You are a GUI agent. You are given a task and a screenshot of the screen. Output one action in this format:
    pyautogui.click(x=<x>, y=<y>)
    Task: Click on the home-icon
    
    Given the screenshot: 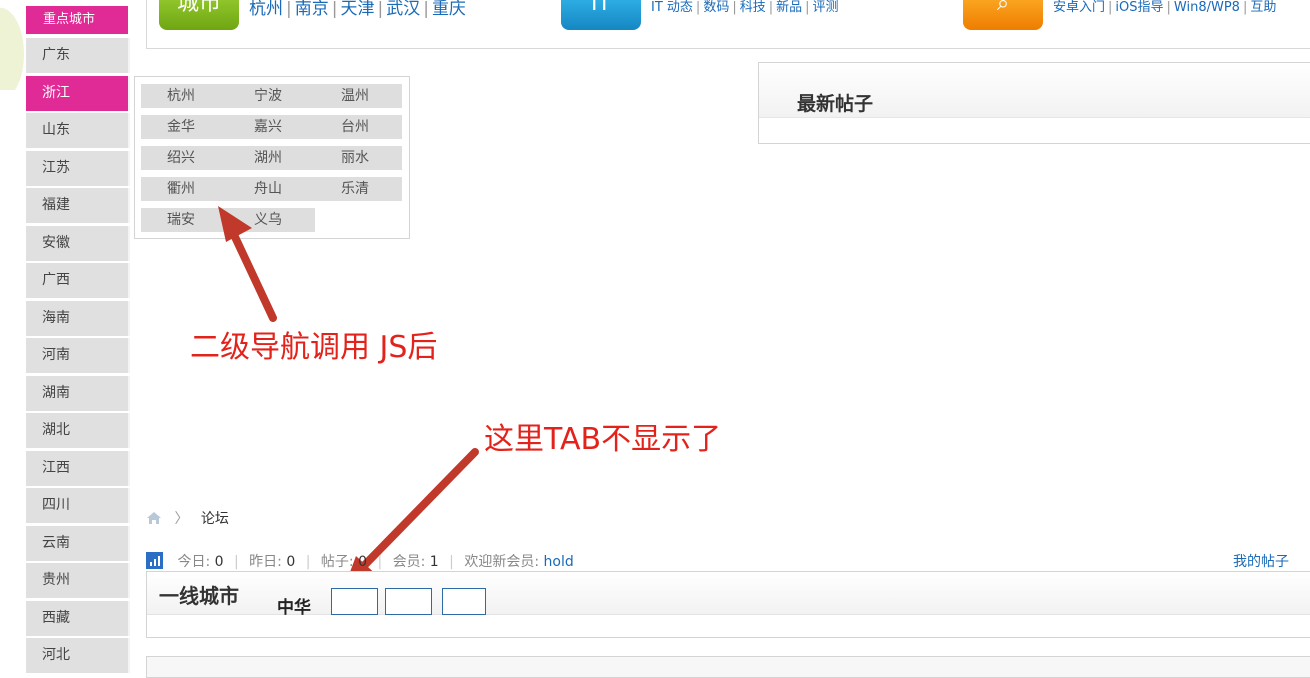 What is the action you would take?
    pyautogui.click(x=154, y=518)
    